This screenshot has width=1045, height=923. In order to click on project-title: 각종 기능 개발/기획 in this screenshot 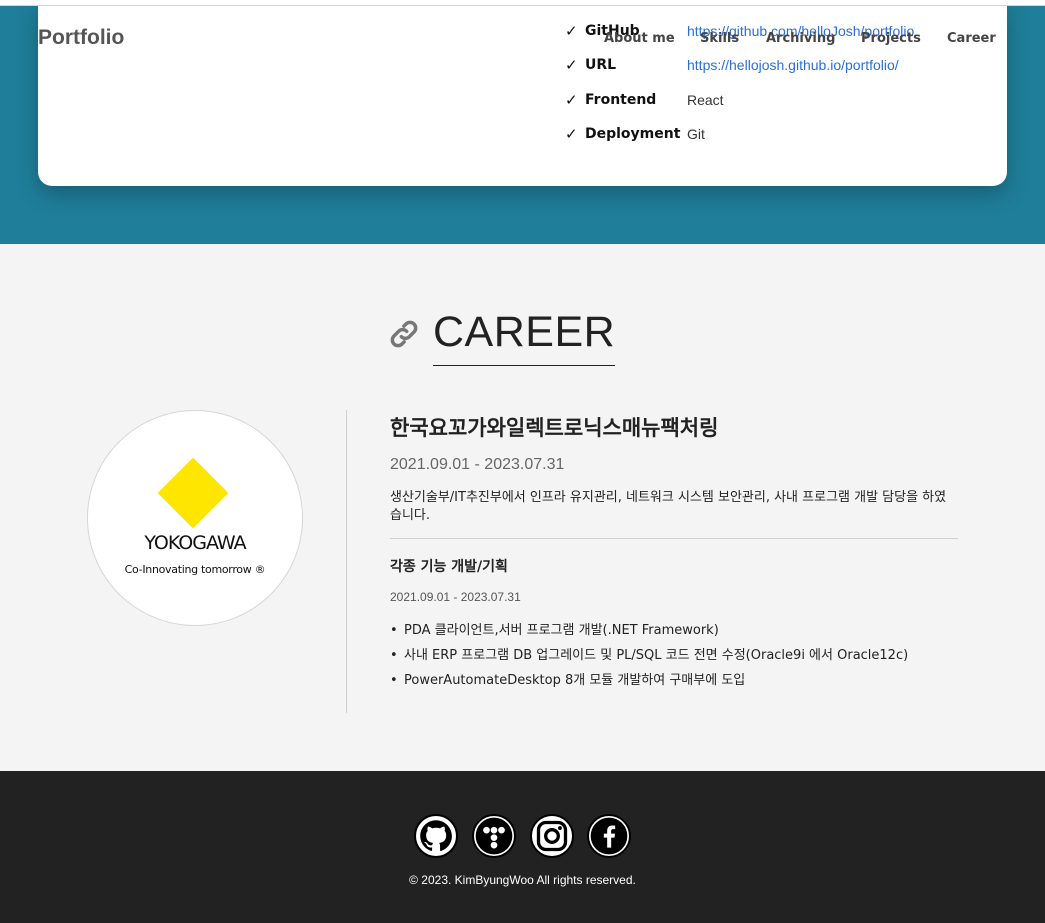, I will do `click(449, 567)`.